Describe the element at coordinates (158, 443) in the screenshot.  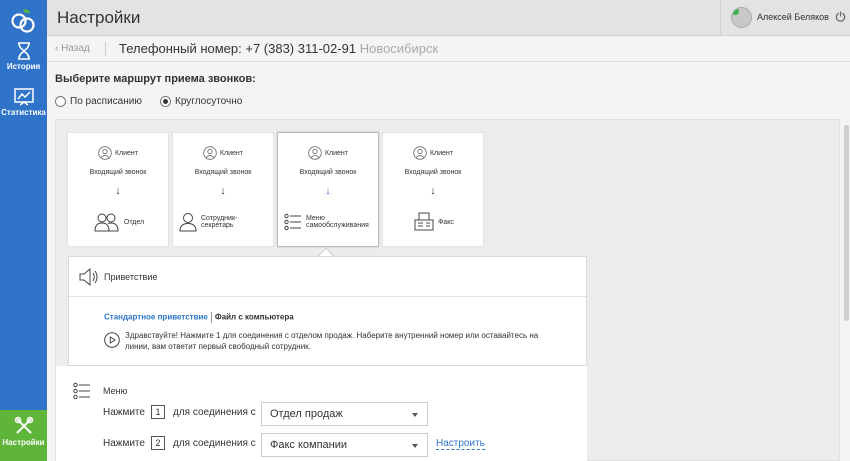
I see `key-number: 2` at that location.